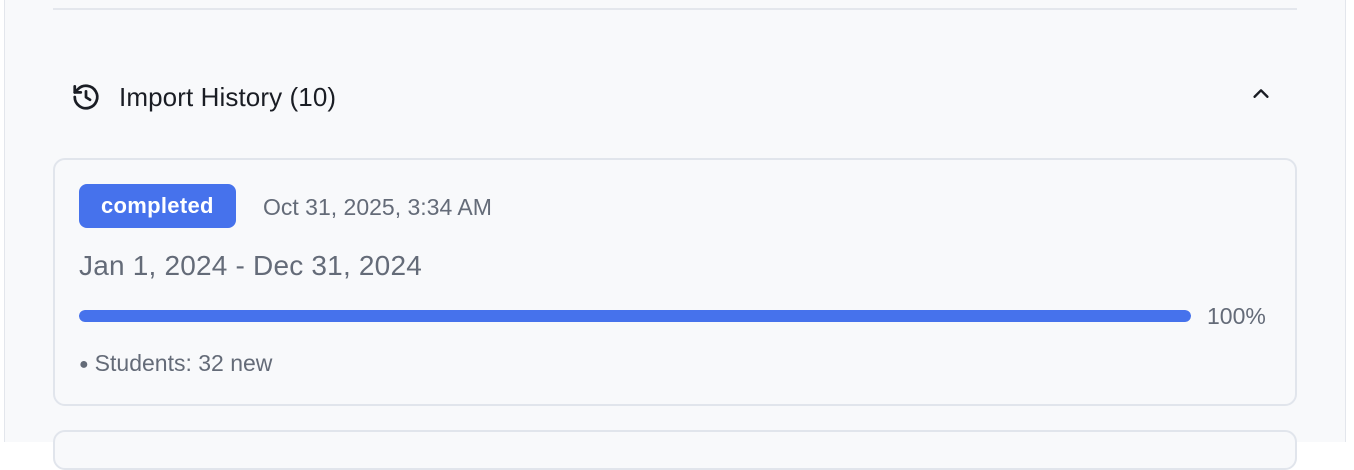 Image resolution: width=1354 pixels, height=470 pixels. Describe the element at coordinates (86, 97) in the screenshot. I see `history-icon` at that location.